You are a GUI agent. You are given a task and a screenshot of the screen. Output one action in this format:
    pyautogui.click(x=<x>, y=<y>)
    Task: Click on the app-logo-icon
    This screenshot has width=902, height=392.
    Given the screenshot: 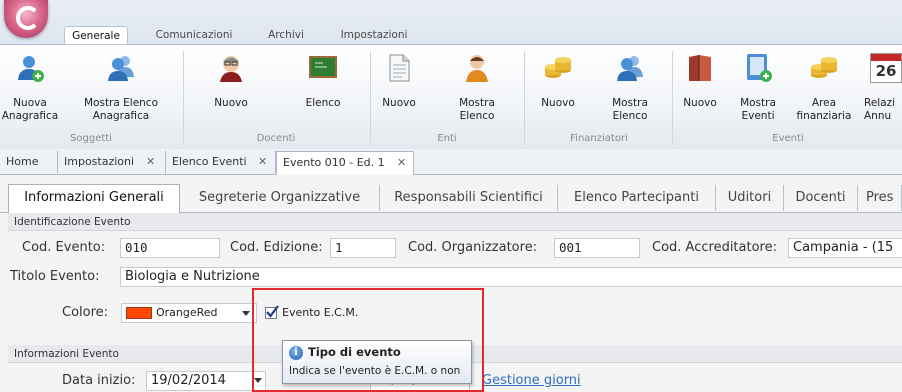 What is the action you would take?
    pyautogui.click(x=28, y=18)
    